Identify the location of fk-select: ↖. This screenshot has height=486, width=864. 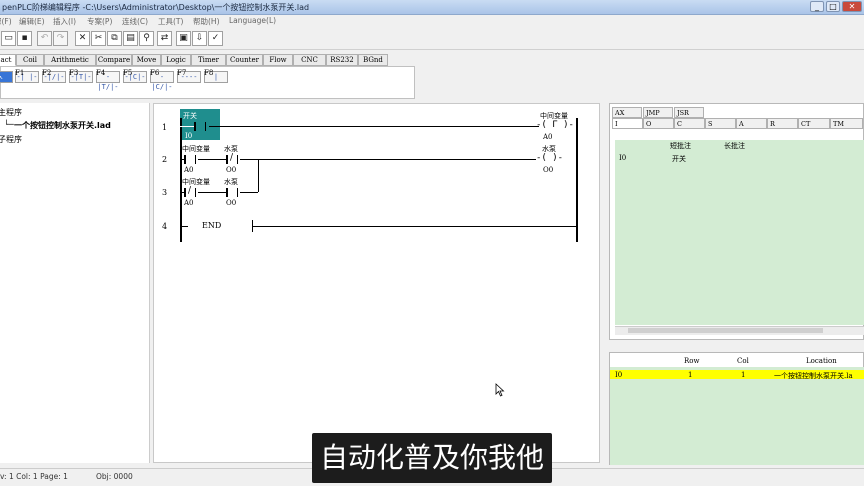
(6, 76).